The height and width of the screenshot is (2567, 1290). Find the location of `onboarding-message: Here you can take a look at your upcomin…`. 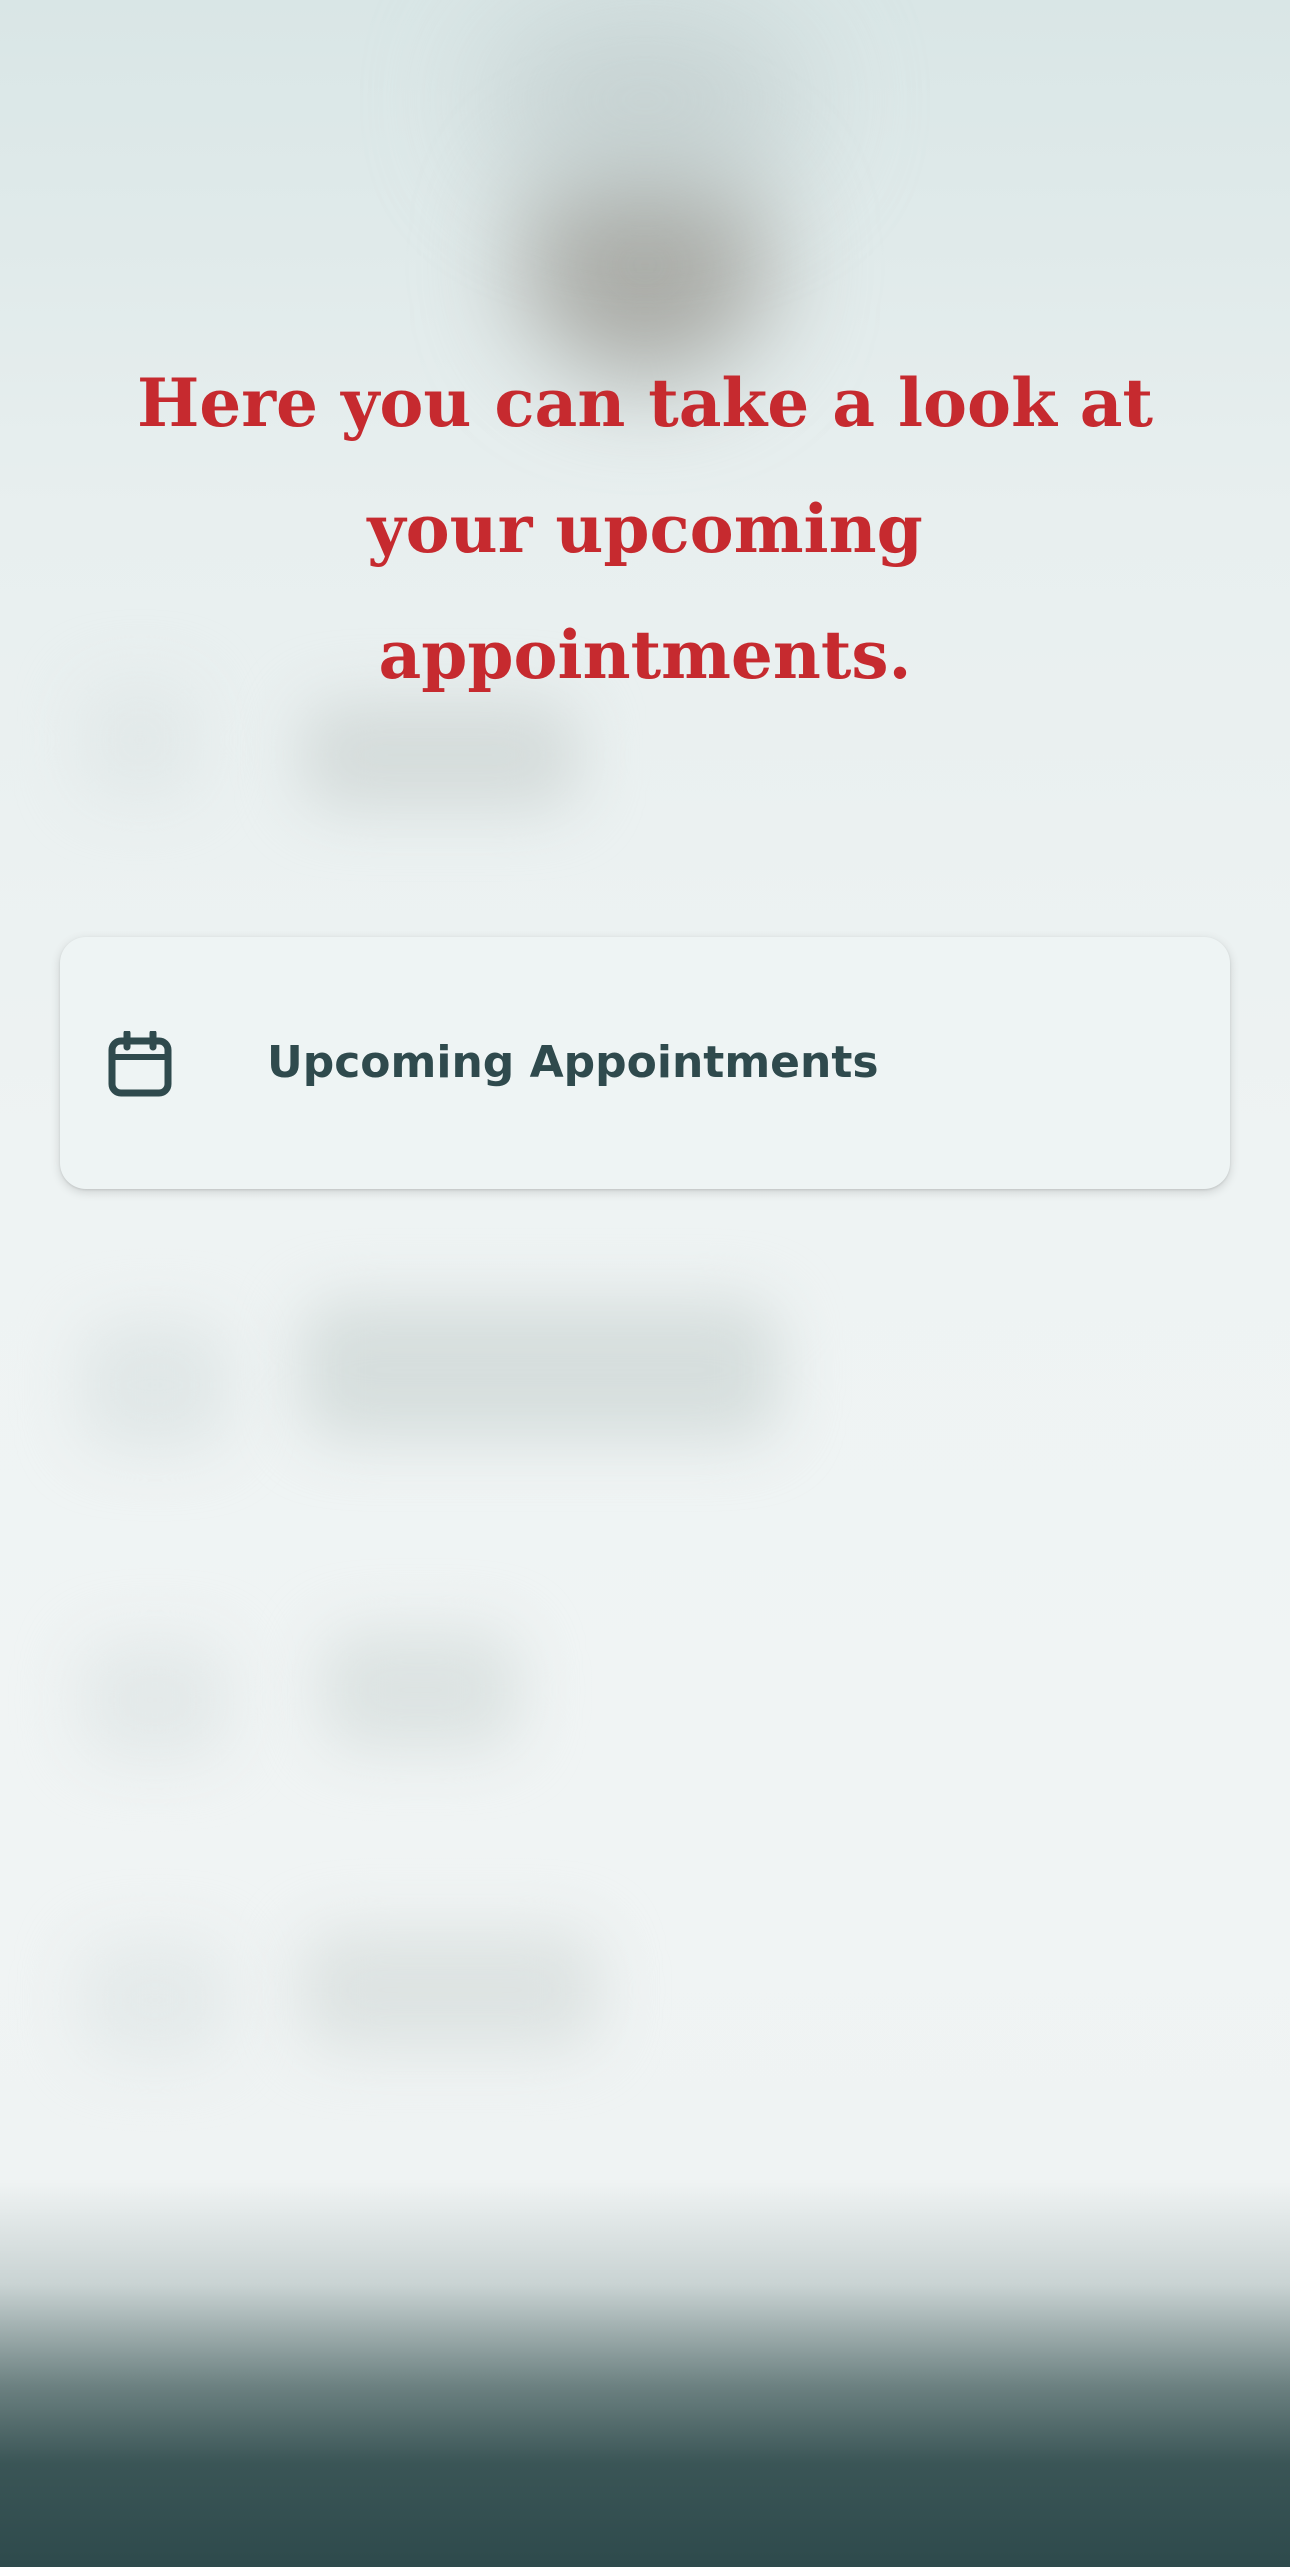

onboarding-message: Here you can take a look at your upcomin… is located at coordinates (645, 529).